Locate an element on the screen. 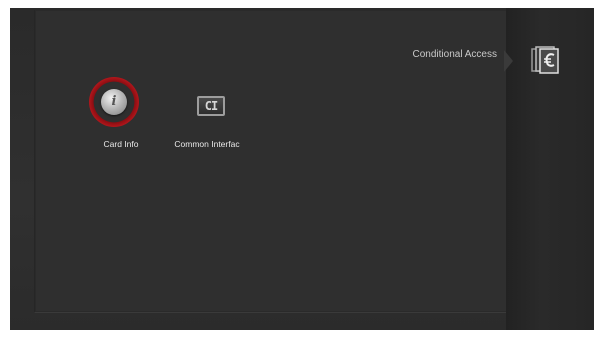 This screenshot has width=604, height=337. euro-cards-icon is located at coordinates (545, 60).